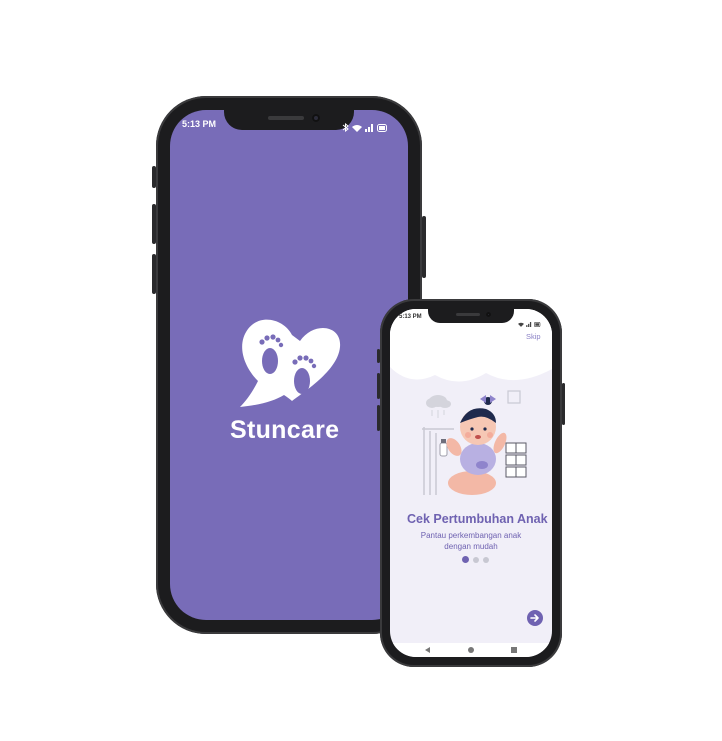 Image resolution: width=722 pixels, height=741 pixels. Describe the element at coordinates (477, 519) in the screenshot. I see `onboarding-title: Cek Pertumbuhan Anak` at that location.